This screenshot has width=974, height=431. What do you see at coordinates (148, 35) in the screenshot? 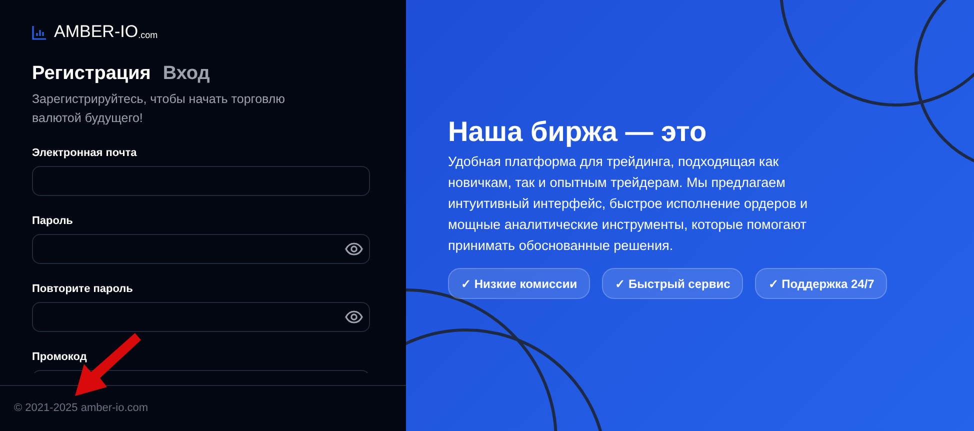
I see `logo-suffix: .com` at bounding box center [148, 35].